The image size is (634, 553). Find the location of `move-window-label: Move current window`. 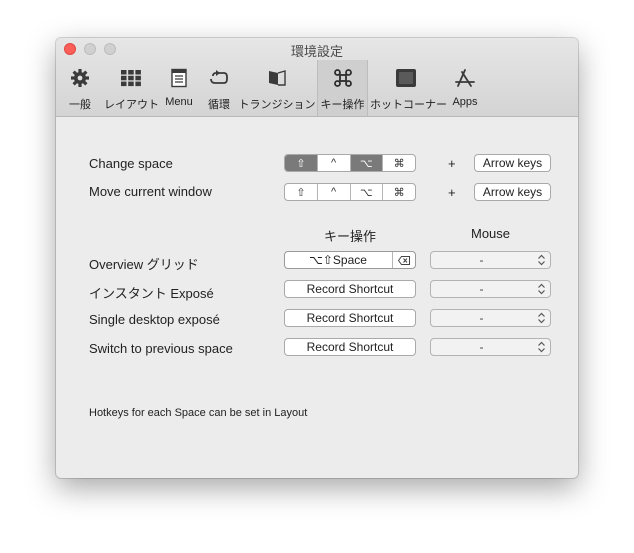

move-window-label: Move current window is located at coordinates (150, 191).